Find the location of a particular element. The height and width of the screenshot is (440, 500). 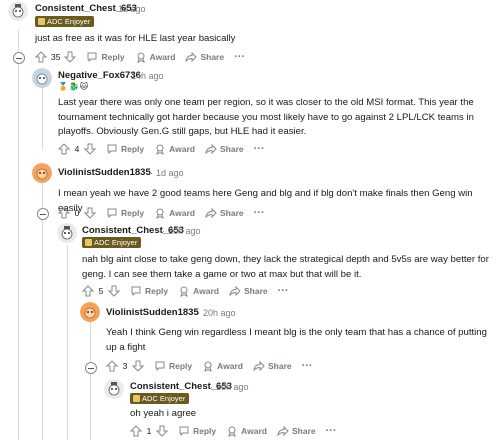

comment-actions: 1 Reply Award Share ··· is located at coordinates (233, 431).